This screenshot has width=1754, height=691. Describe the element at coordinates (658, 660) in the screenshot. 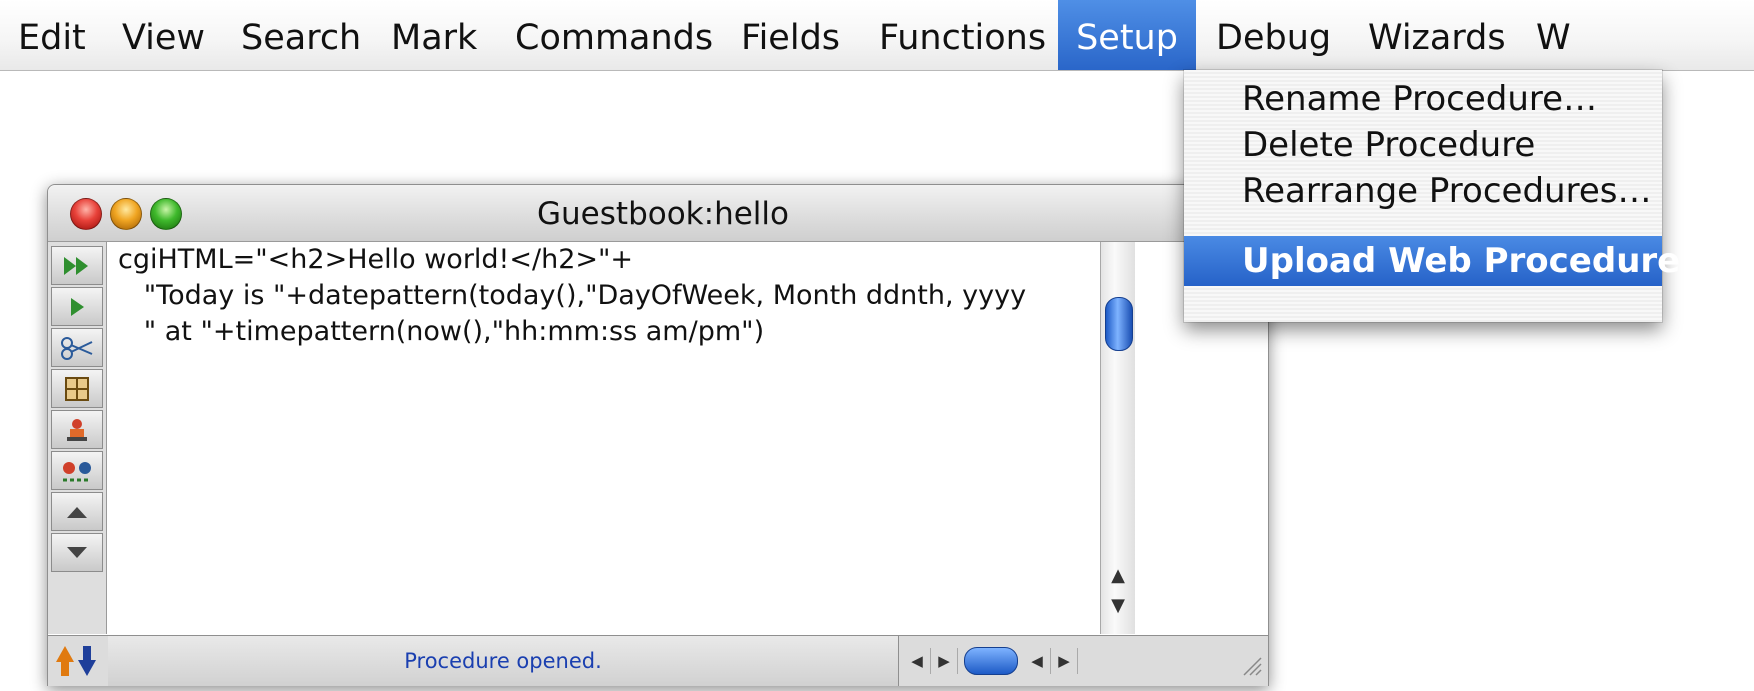

I see `status-bar: Procedure opened. ◀ ▶ ◀ ▶` at that location.